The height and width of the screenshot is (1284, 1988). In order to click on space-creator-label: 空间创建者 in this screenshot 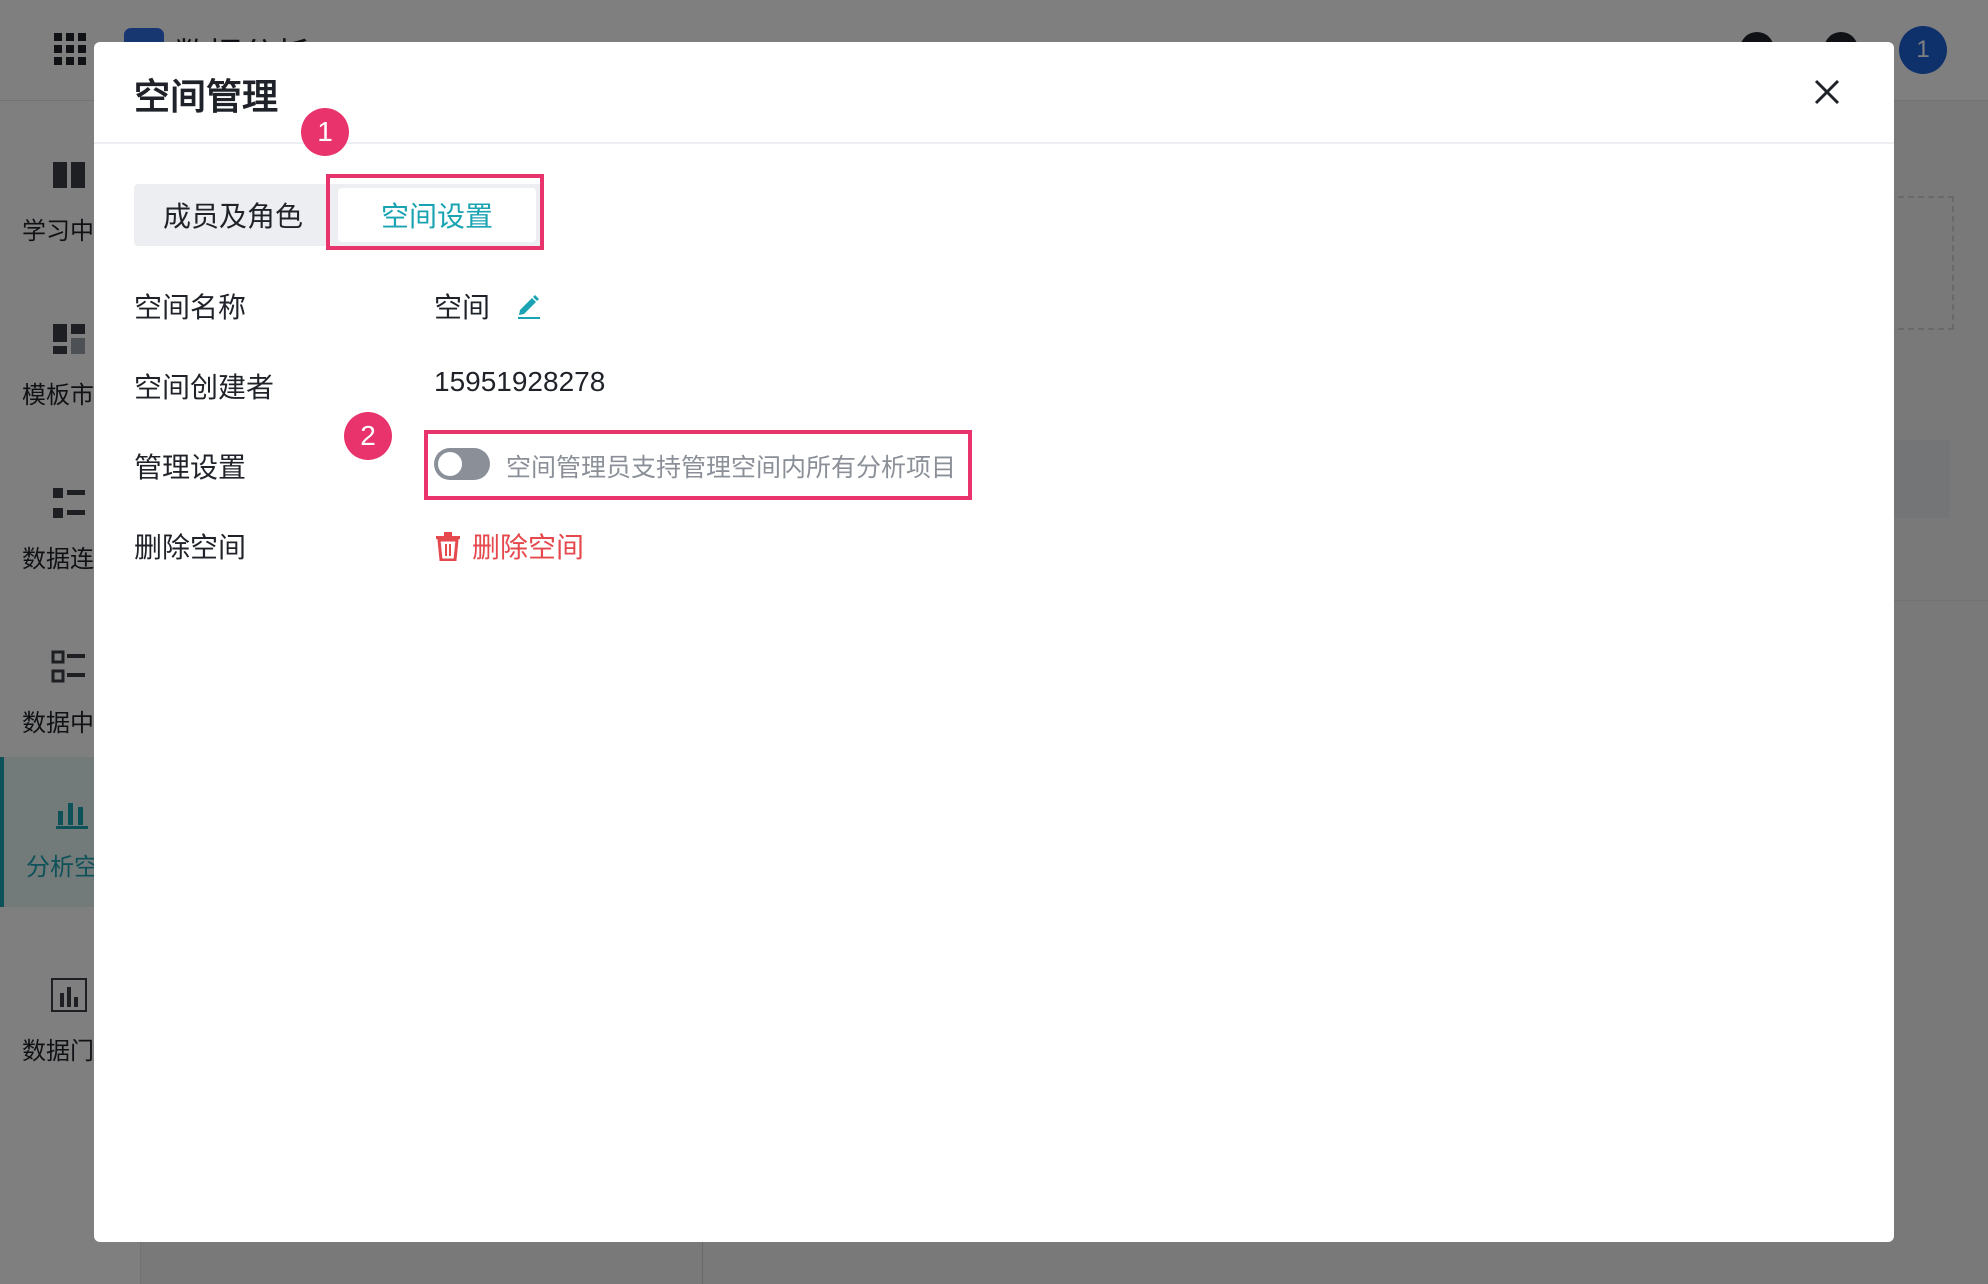, I will do `click(204, 387)`.